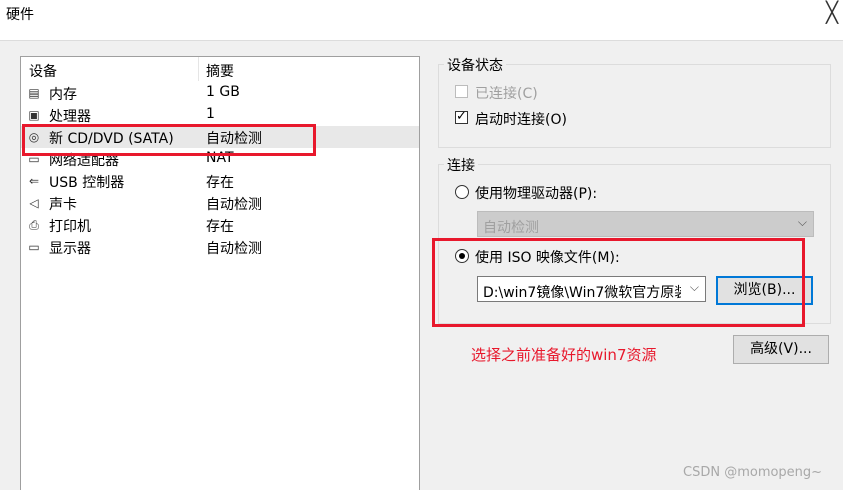 The width and height of the screenshot is (843, 490). What do you see at coordinates (521, 120) in the screenshot?
I see `connect-at-power-on-label: 启动时连接(O)` at bounding box center [521, 120].